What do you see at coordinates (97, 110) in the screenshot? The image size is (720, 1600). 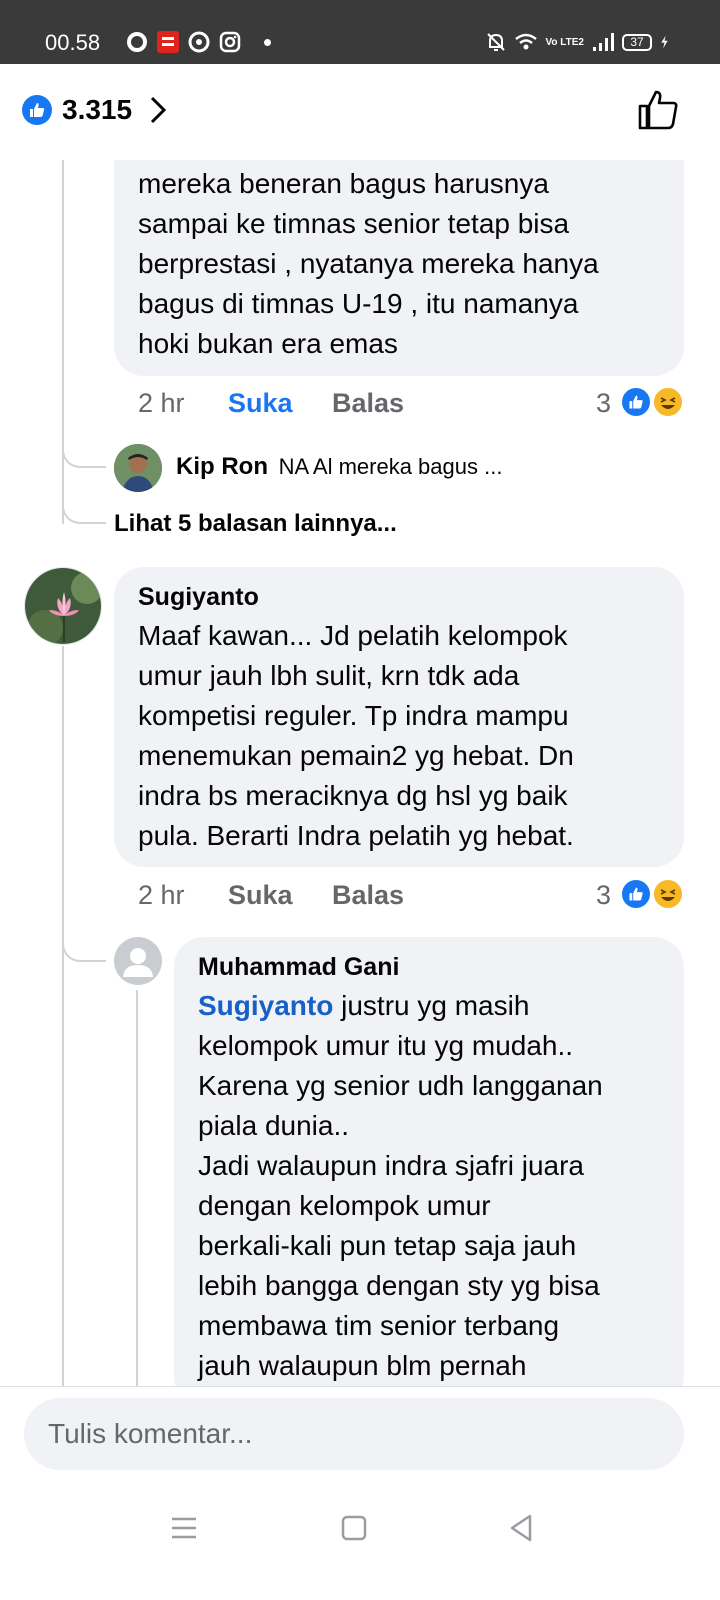 I see `reaction-total: 3.315` at bounding box center [97, 110].